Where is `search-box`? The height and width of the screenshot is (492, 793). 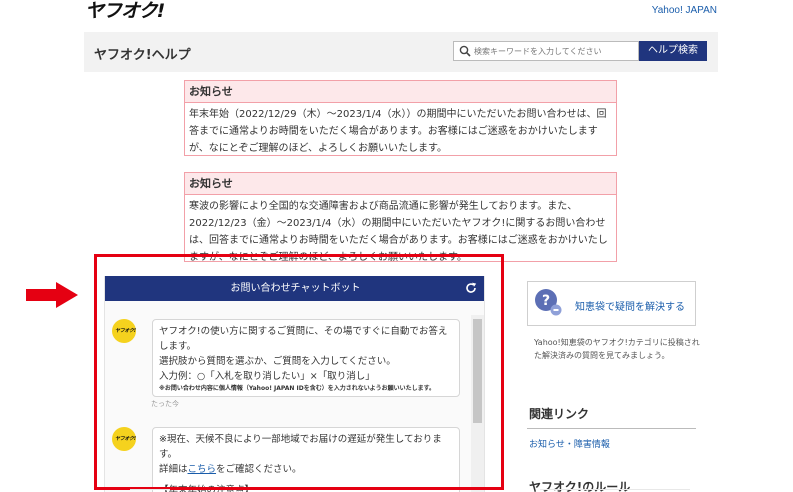 search-box is located at coordinates (546, 51).